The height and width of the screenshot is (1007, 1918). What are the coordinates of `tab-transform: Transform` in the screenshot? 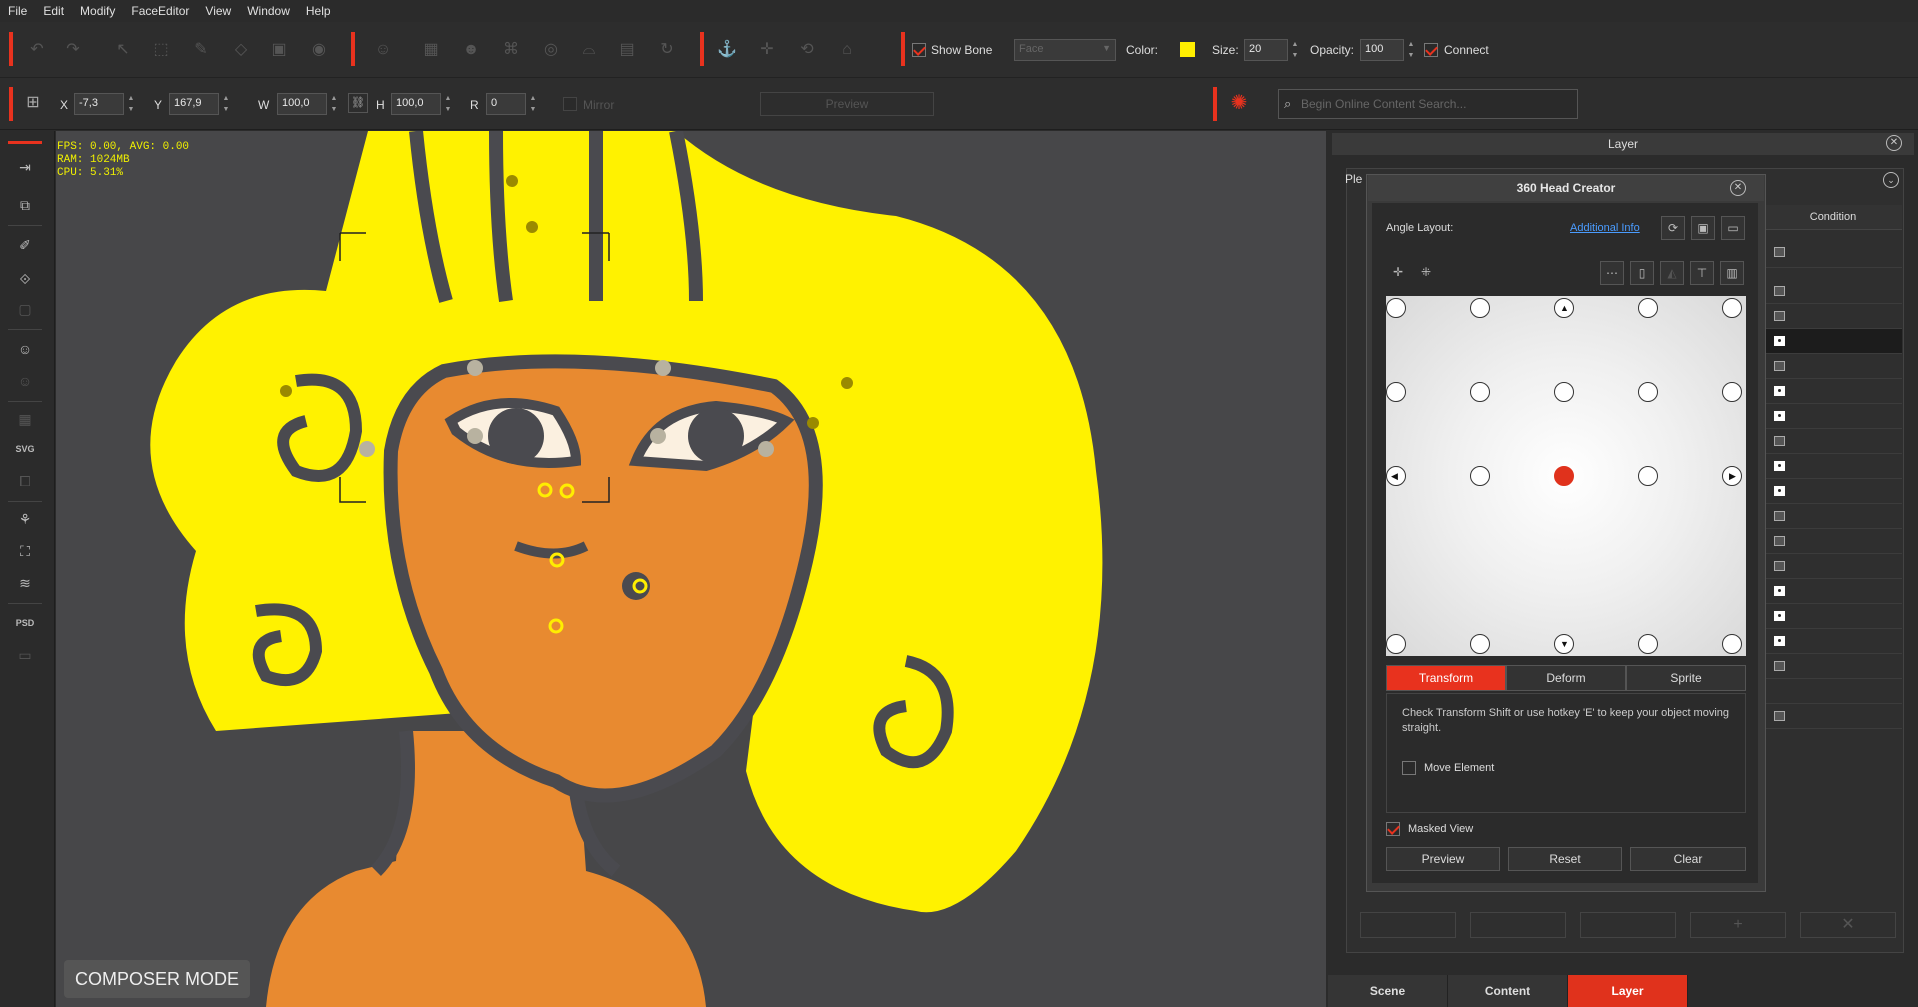 It's located at (1446, 678).